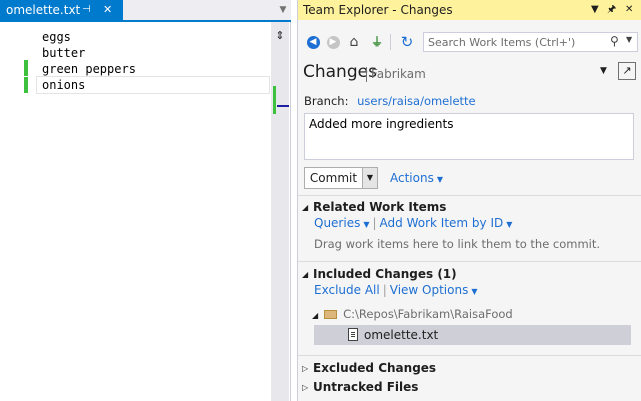 The image size is (641, 401). I want to click on folder-icon, so click(331, 314).